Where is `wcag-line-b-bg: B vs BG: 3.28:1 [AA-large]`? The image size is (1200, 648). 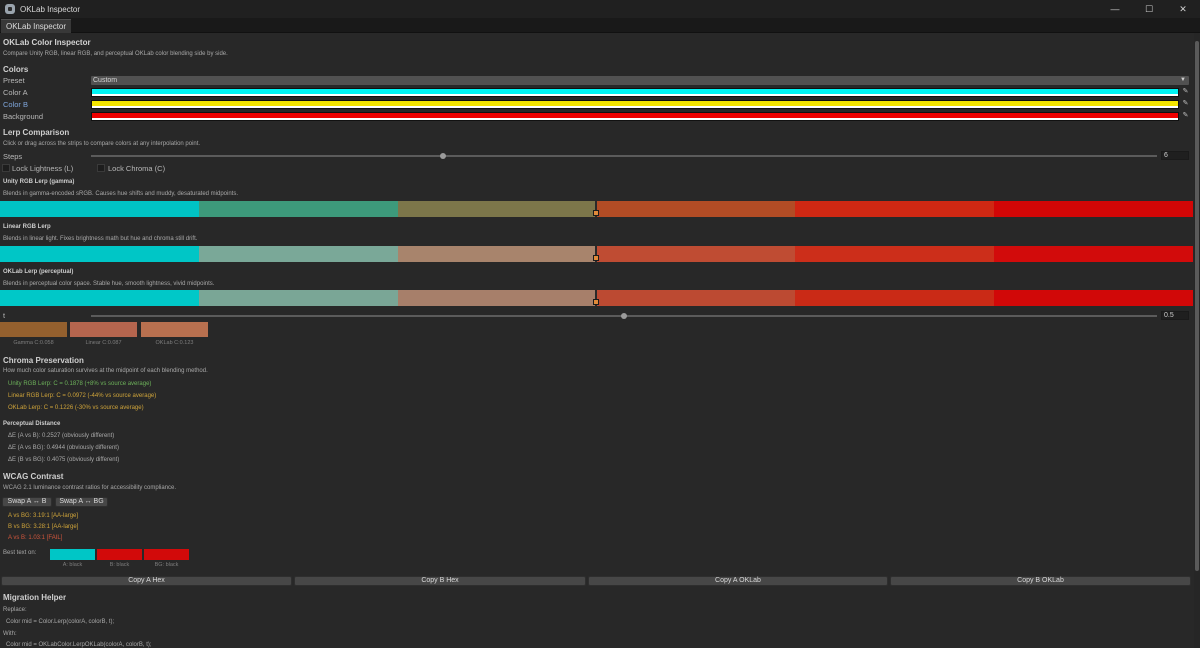 wcag-line-b-bg: B vs BG: 3.28:1 [AA-large] is located at coordinates (43, 527).